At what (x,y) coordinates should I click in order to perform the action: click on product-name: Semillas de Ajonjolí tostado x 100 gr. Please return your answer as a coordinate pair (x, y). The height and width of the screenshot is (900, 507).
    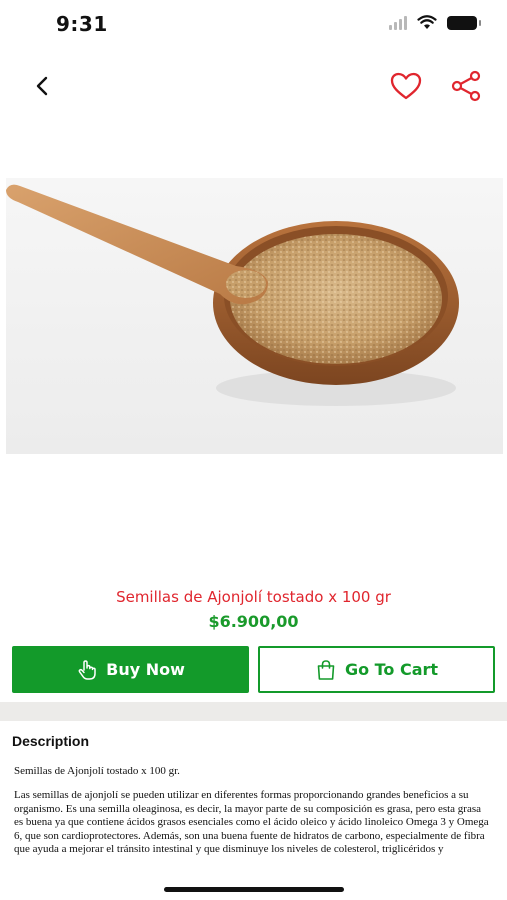
    Looking at the image, I should click on (253, 597).